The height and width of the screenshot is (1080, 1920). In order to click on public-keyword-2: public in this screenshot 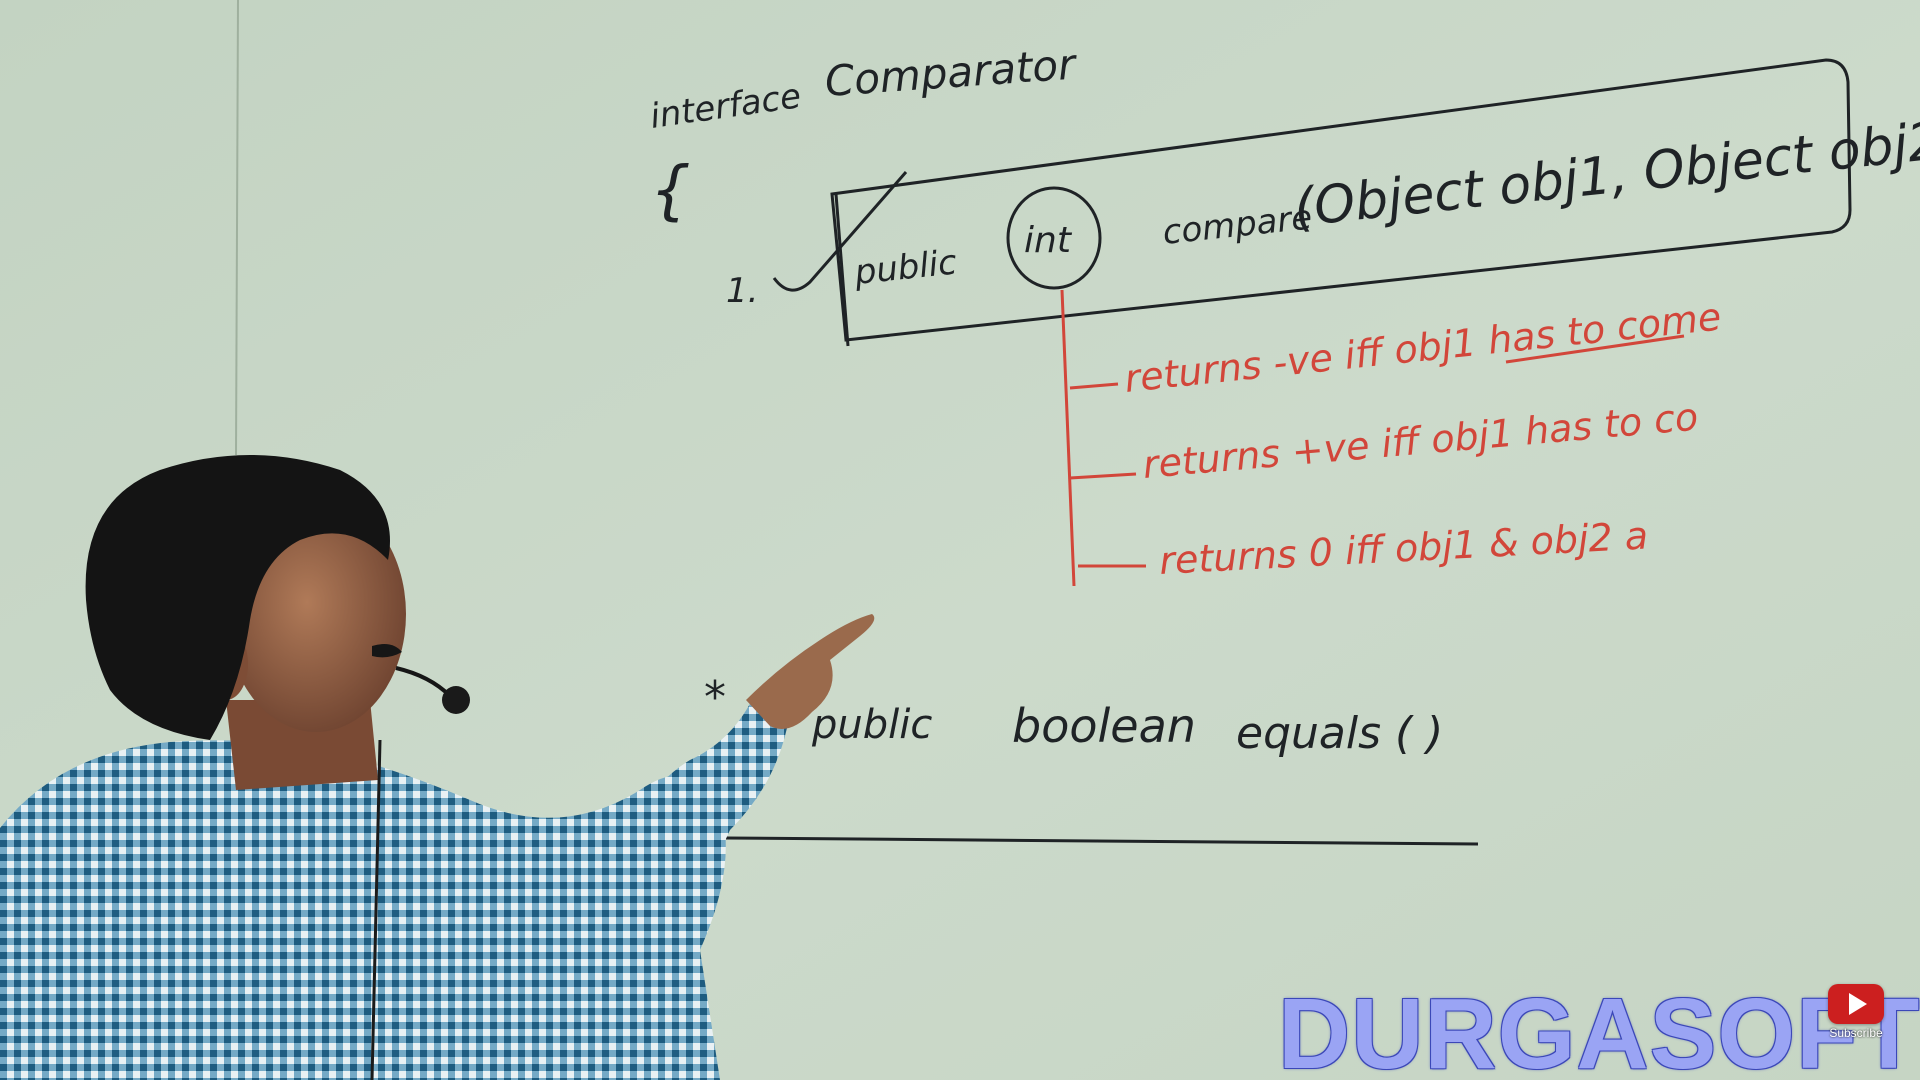, I will do `click(871, 725)`.